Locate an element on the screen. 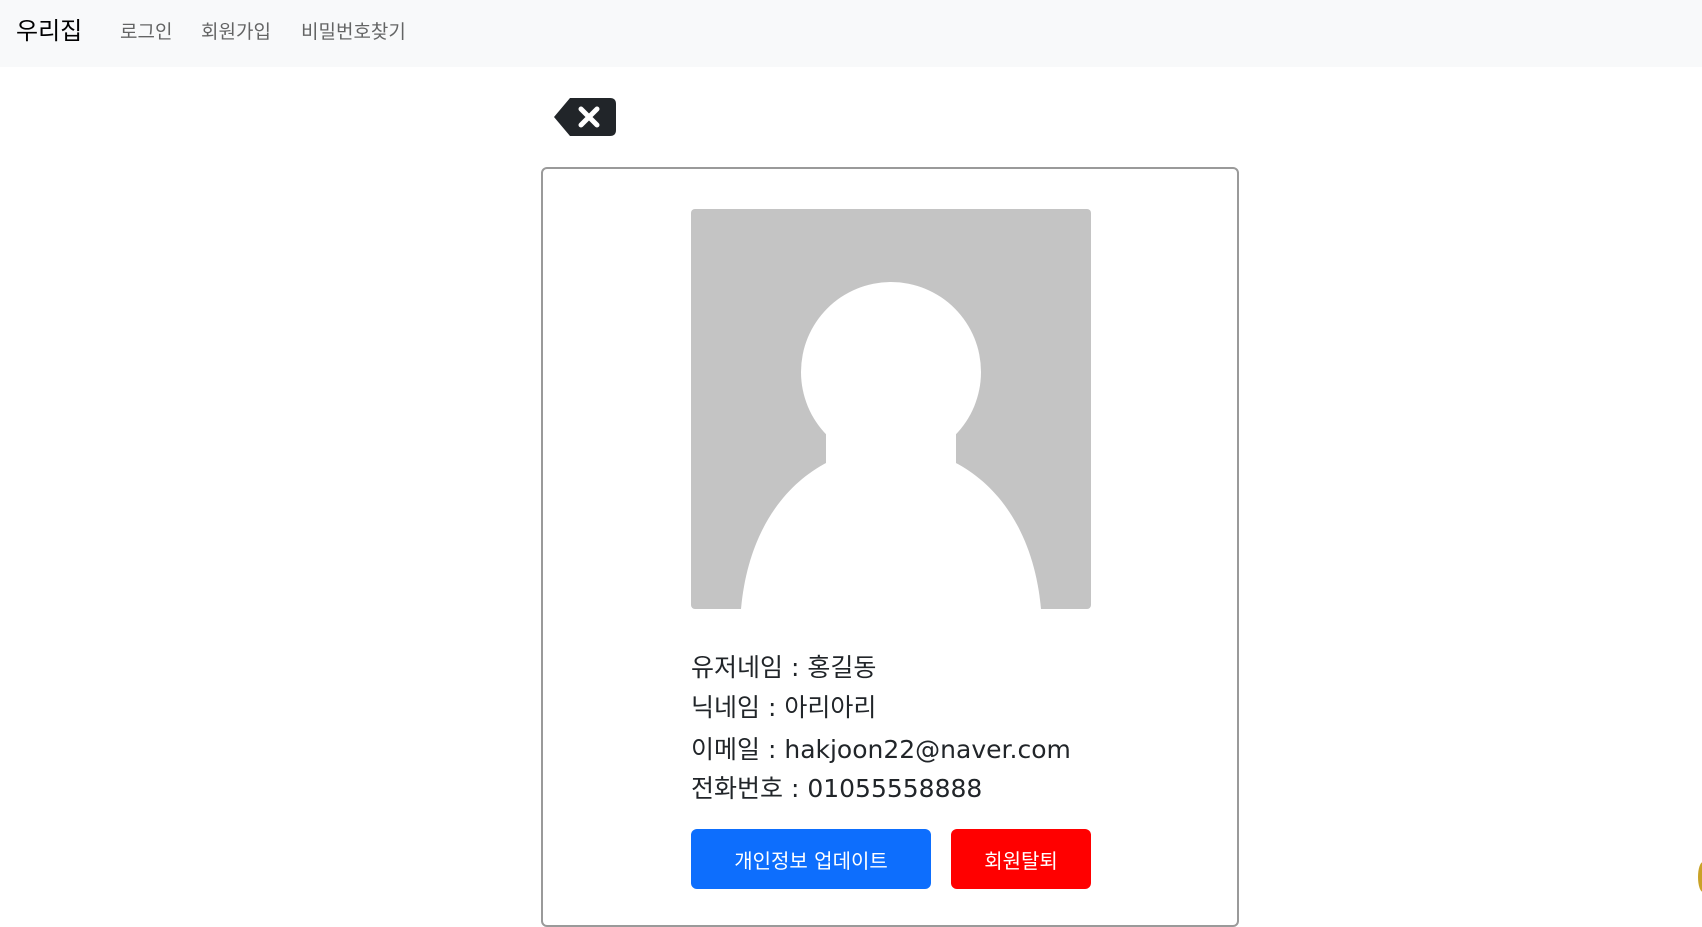 Image resolution: width=1702 pixels, height=927 pixels. info-nickname: 닉네임 : 아리아리 is located at coordinates (784, 707).